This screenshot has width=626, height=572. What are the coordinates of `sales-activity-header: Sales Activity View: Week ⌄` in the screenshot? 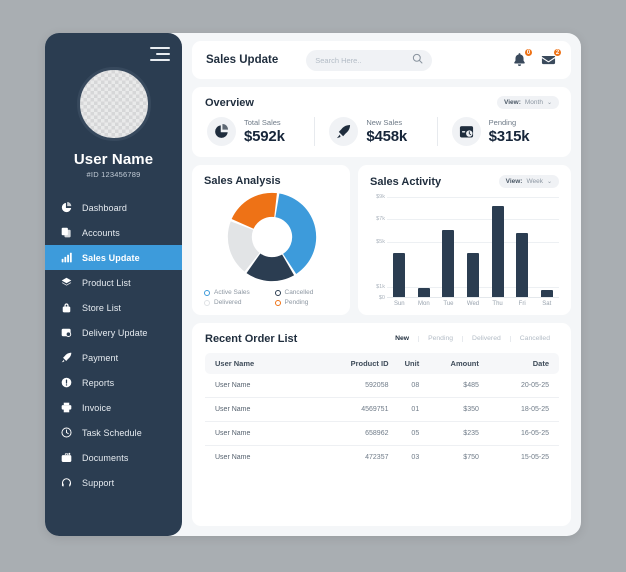 It's located at (464, 181).